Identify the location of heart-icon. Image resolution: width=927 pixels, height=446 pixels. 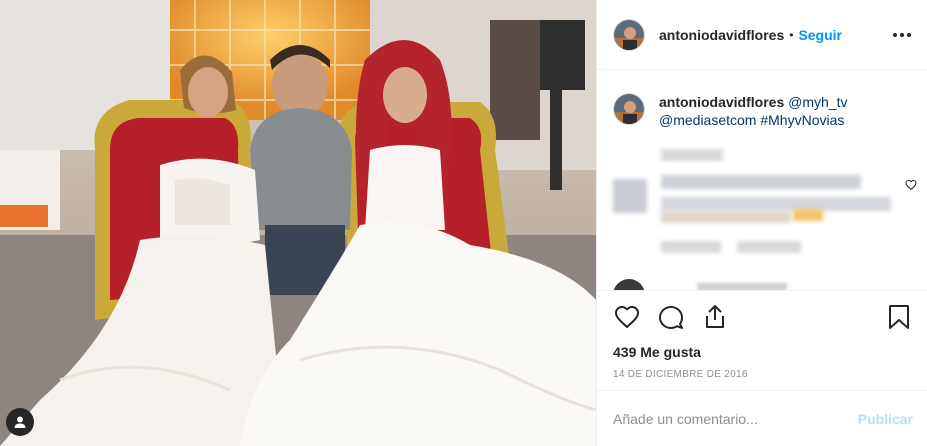
(627, 317).